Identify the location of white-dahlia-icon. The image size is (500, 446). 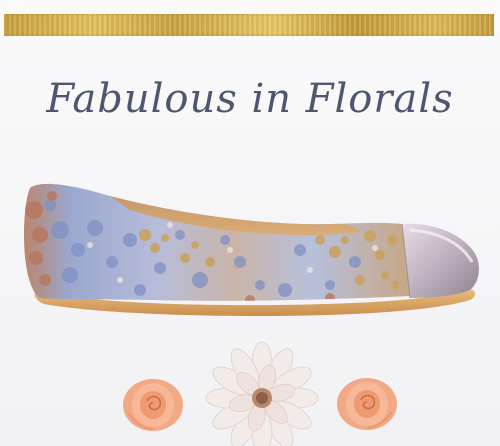
(262, 393).